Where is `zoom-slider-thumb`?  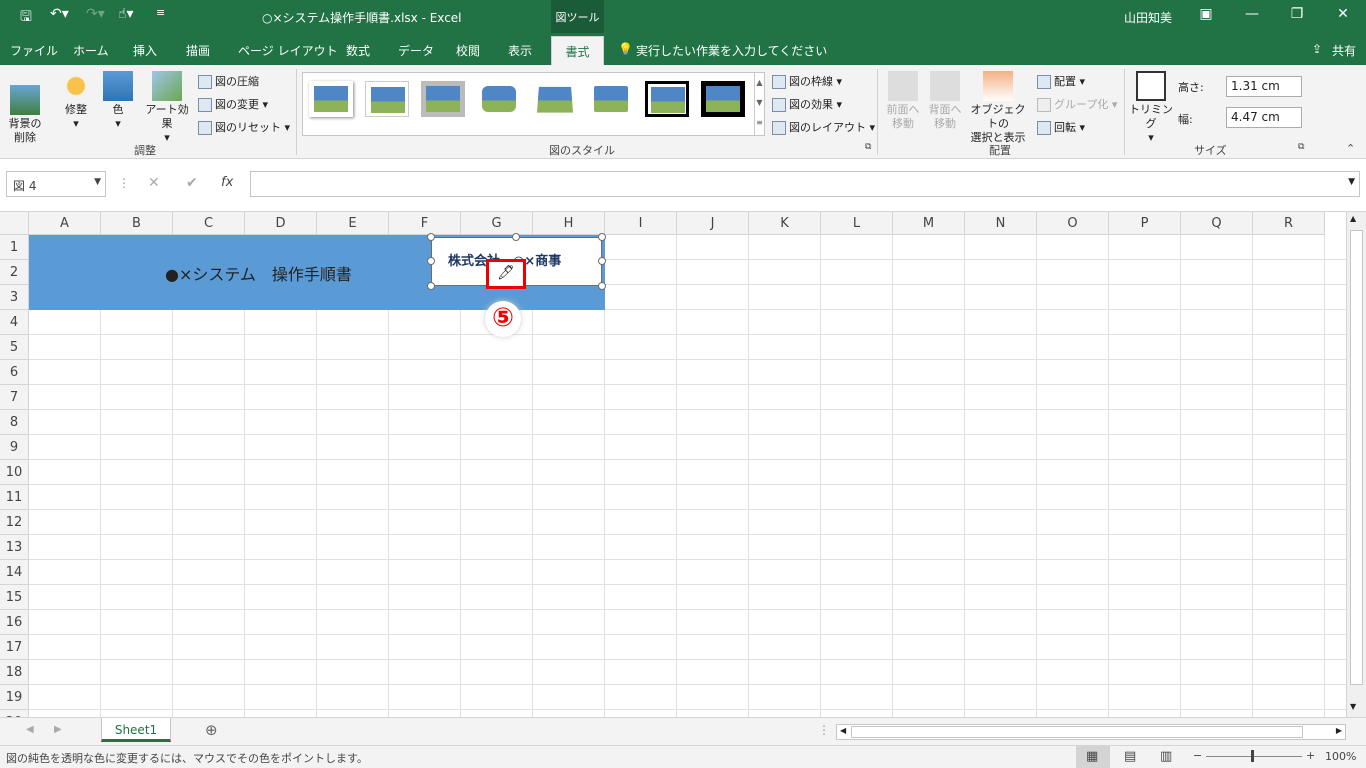 zoom-slider-thumb is located at coordinates (1252, 756).